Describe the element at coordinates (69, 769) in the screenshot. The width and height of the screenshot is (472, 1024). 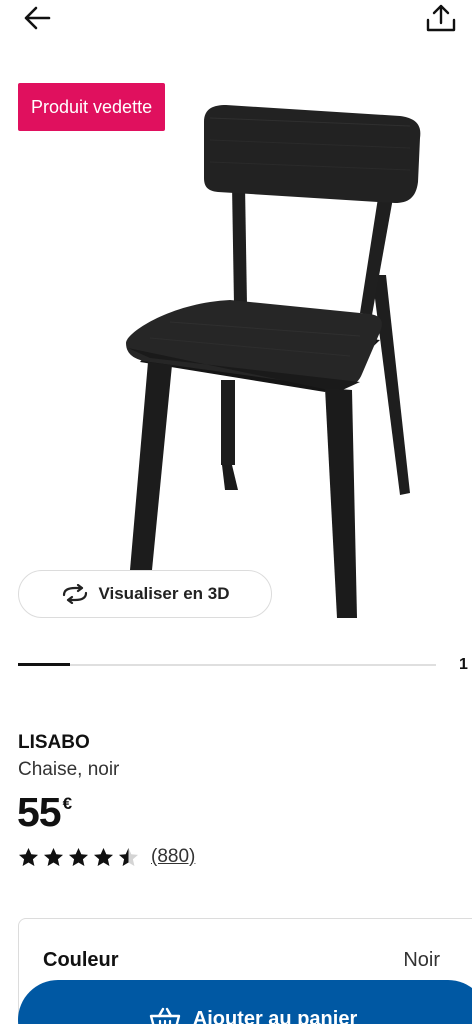
I see `product-description: Chaise, noir` at that location.